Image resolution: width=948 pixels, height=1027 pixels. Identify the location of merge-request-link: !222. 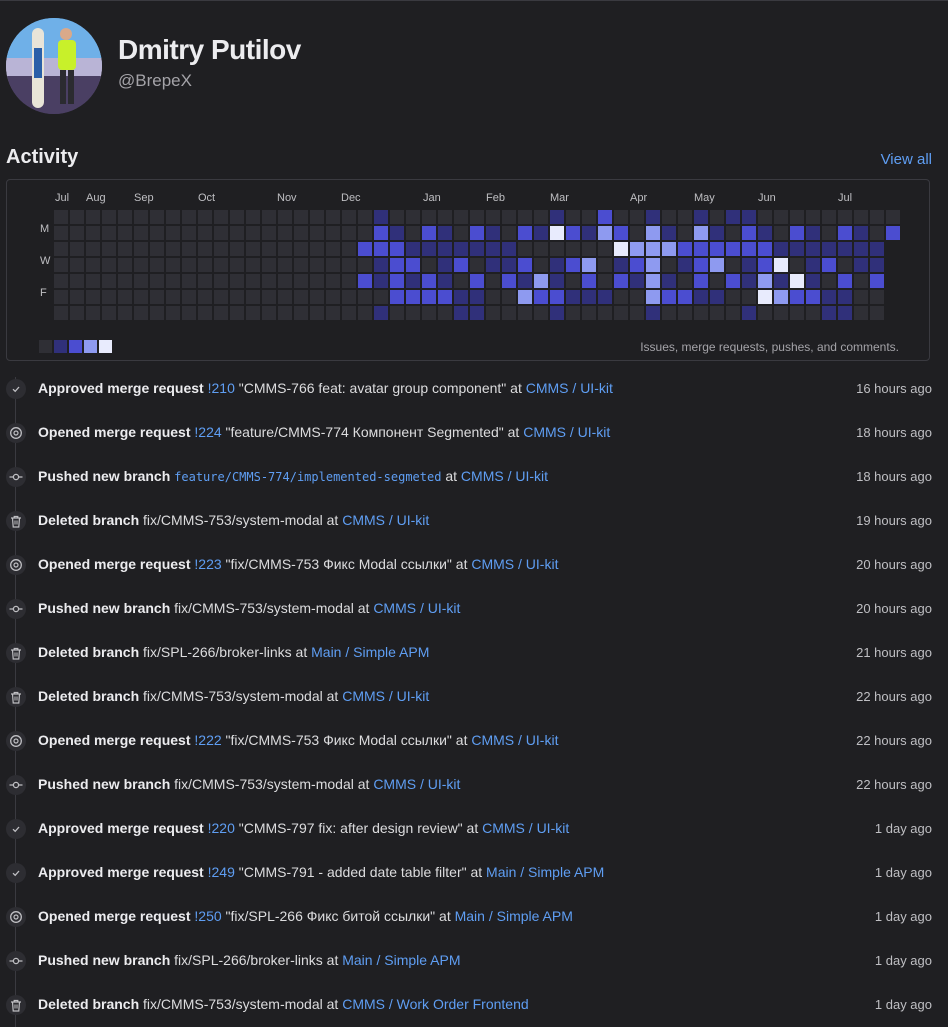
(207, 740).